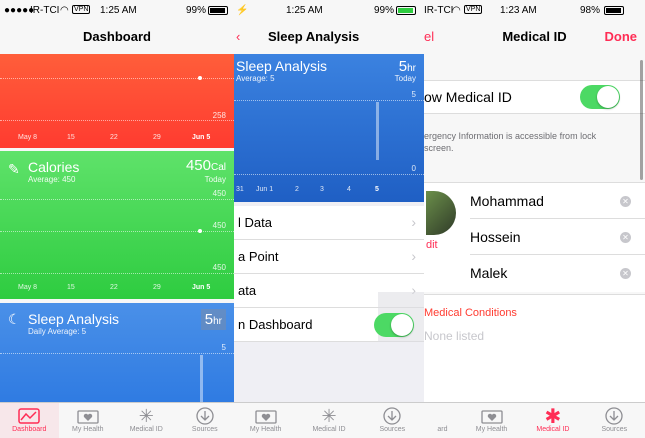 This screenshot has width=645, height=438. I want to click on x-tick: 22, so click(114, 137).